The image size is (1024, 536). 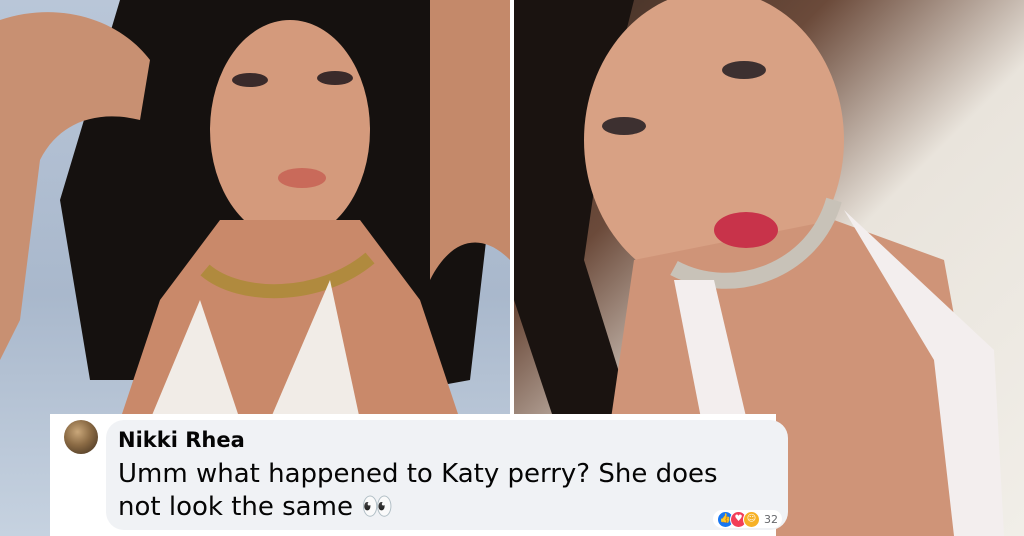 I want to click on comment-author: Nikki Rhea, so click(x=181, y=440).